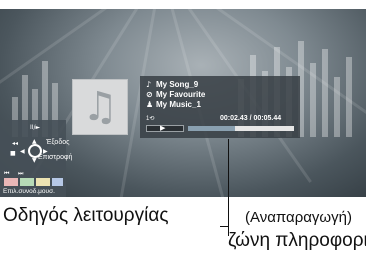 This screenshot has height=264, width=366. What do you see at coordinates (29, 191) in the screenshot?
I see `repeat-label: Επιλ.συνοδ.μουσ.` at bounding box center [29, 191].